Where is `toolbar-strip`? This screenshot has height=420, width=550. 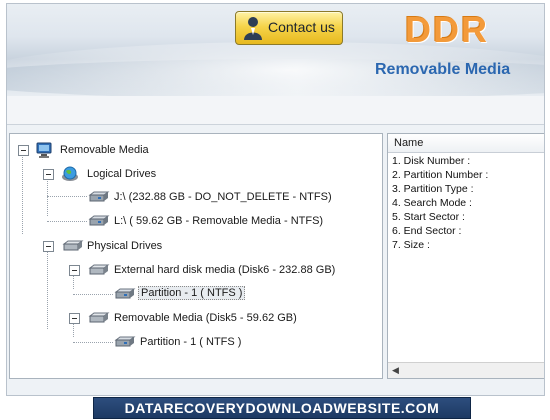
toolbar-strip is located at coordinates (275, 110).